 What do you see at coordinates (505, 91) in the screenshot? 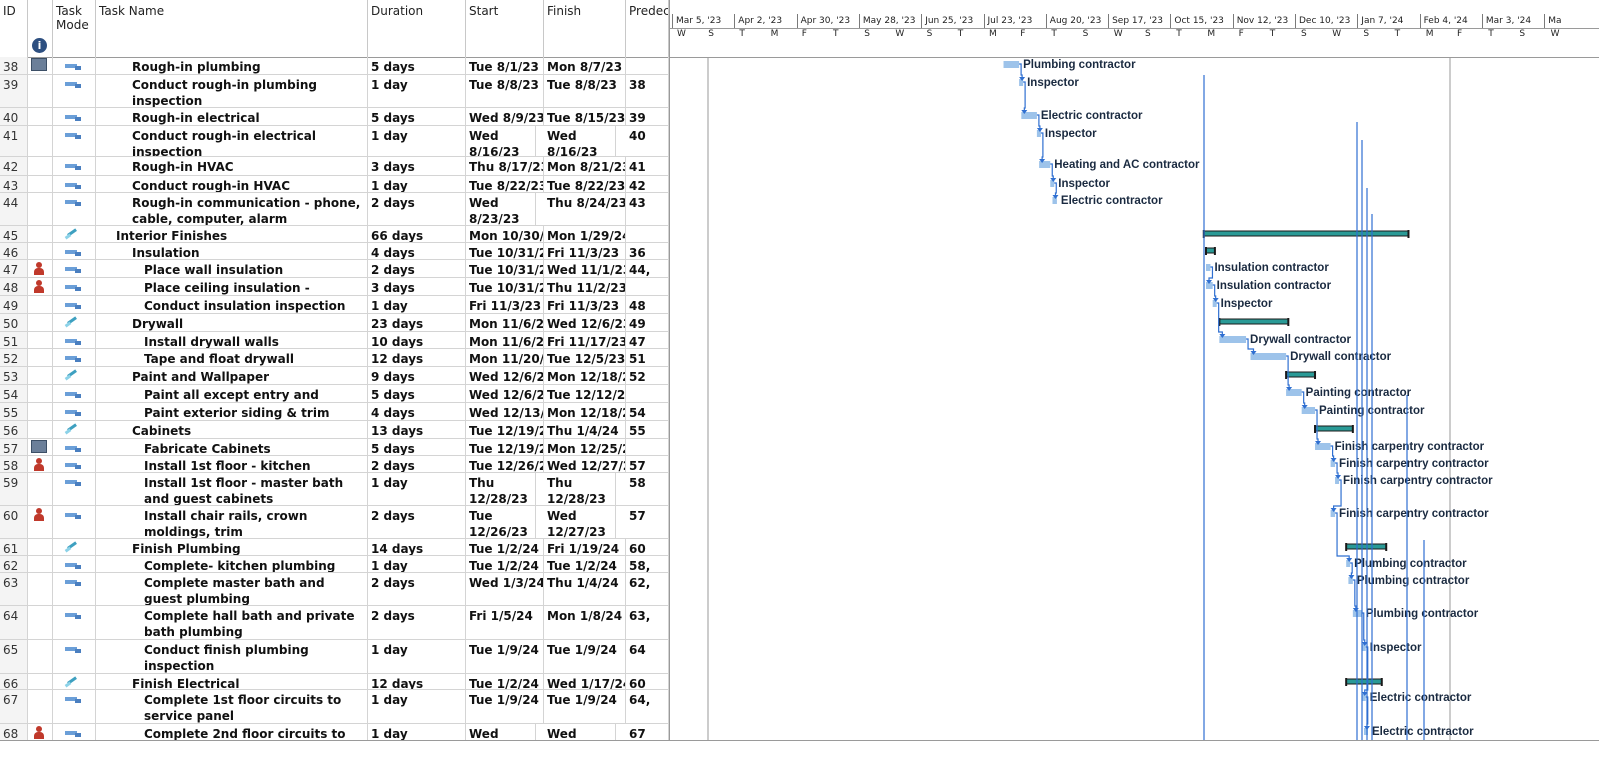
I see `task-start: Tue 8/8/23` at bounding box center [505, 91].